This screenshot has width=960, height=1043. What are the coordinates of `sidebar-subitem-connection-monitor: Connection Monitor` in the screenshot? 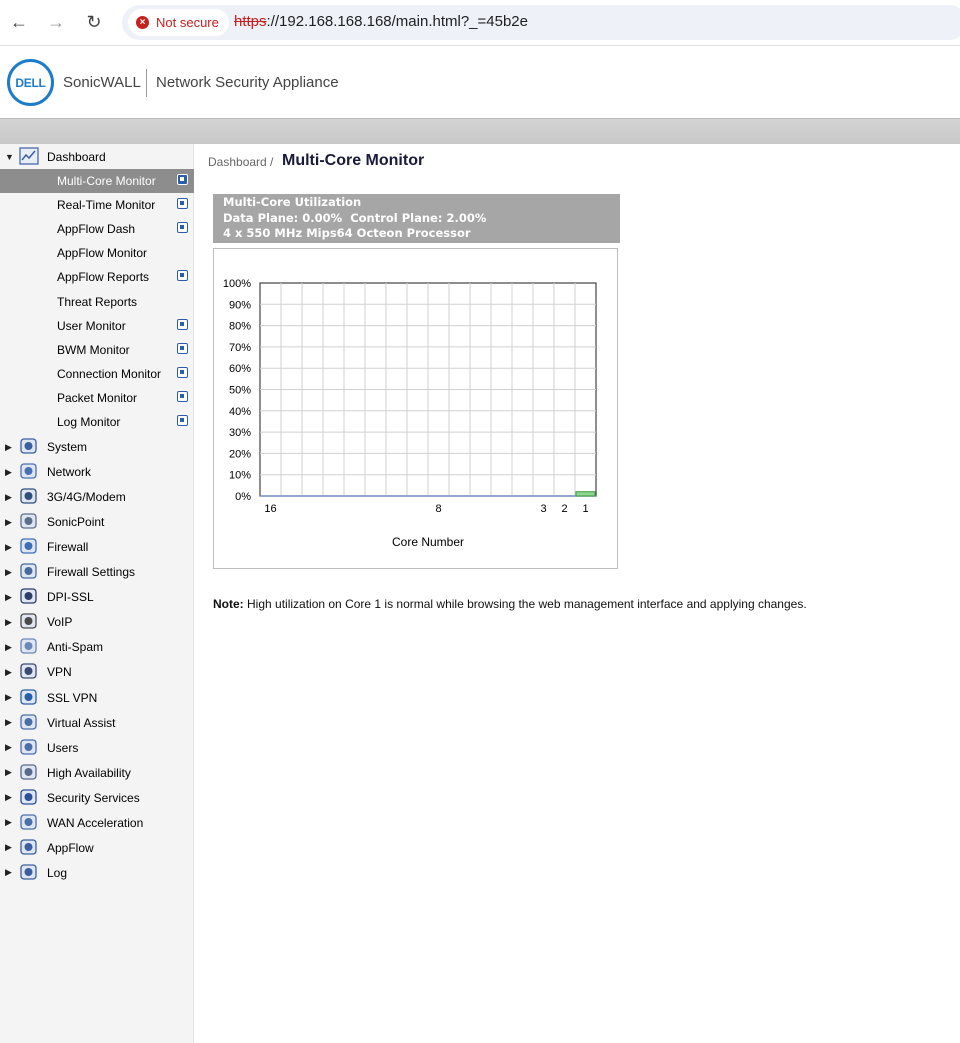 It's located at (97, 374).